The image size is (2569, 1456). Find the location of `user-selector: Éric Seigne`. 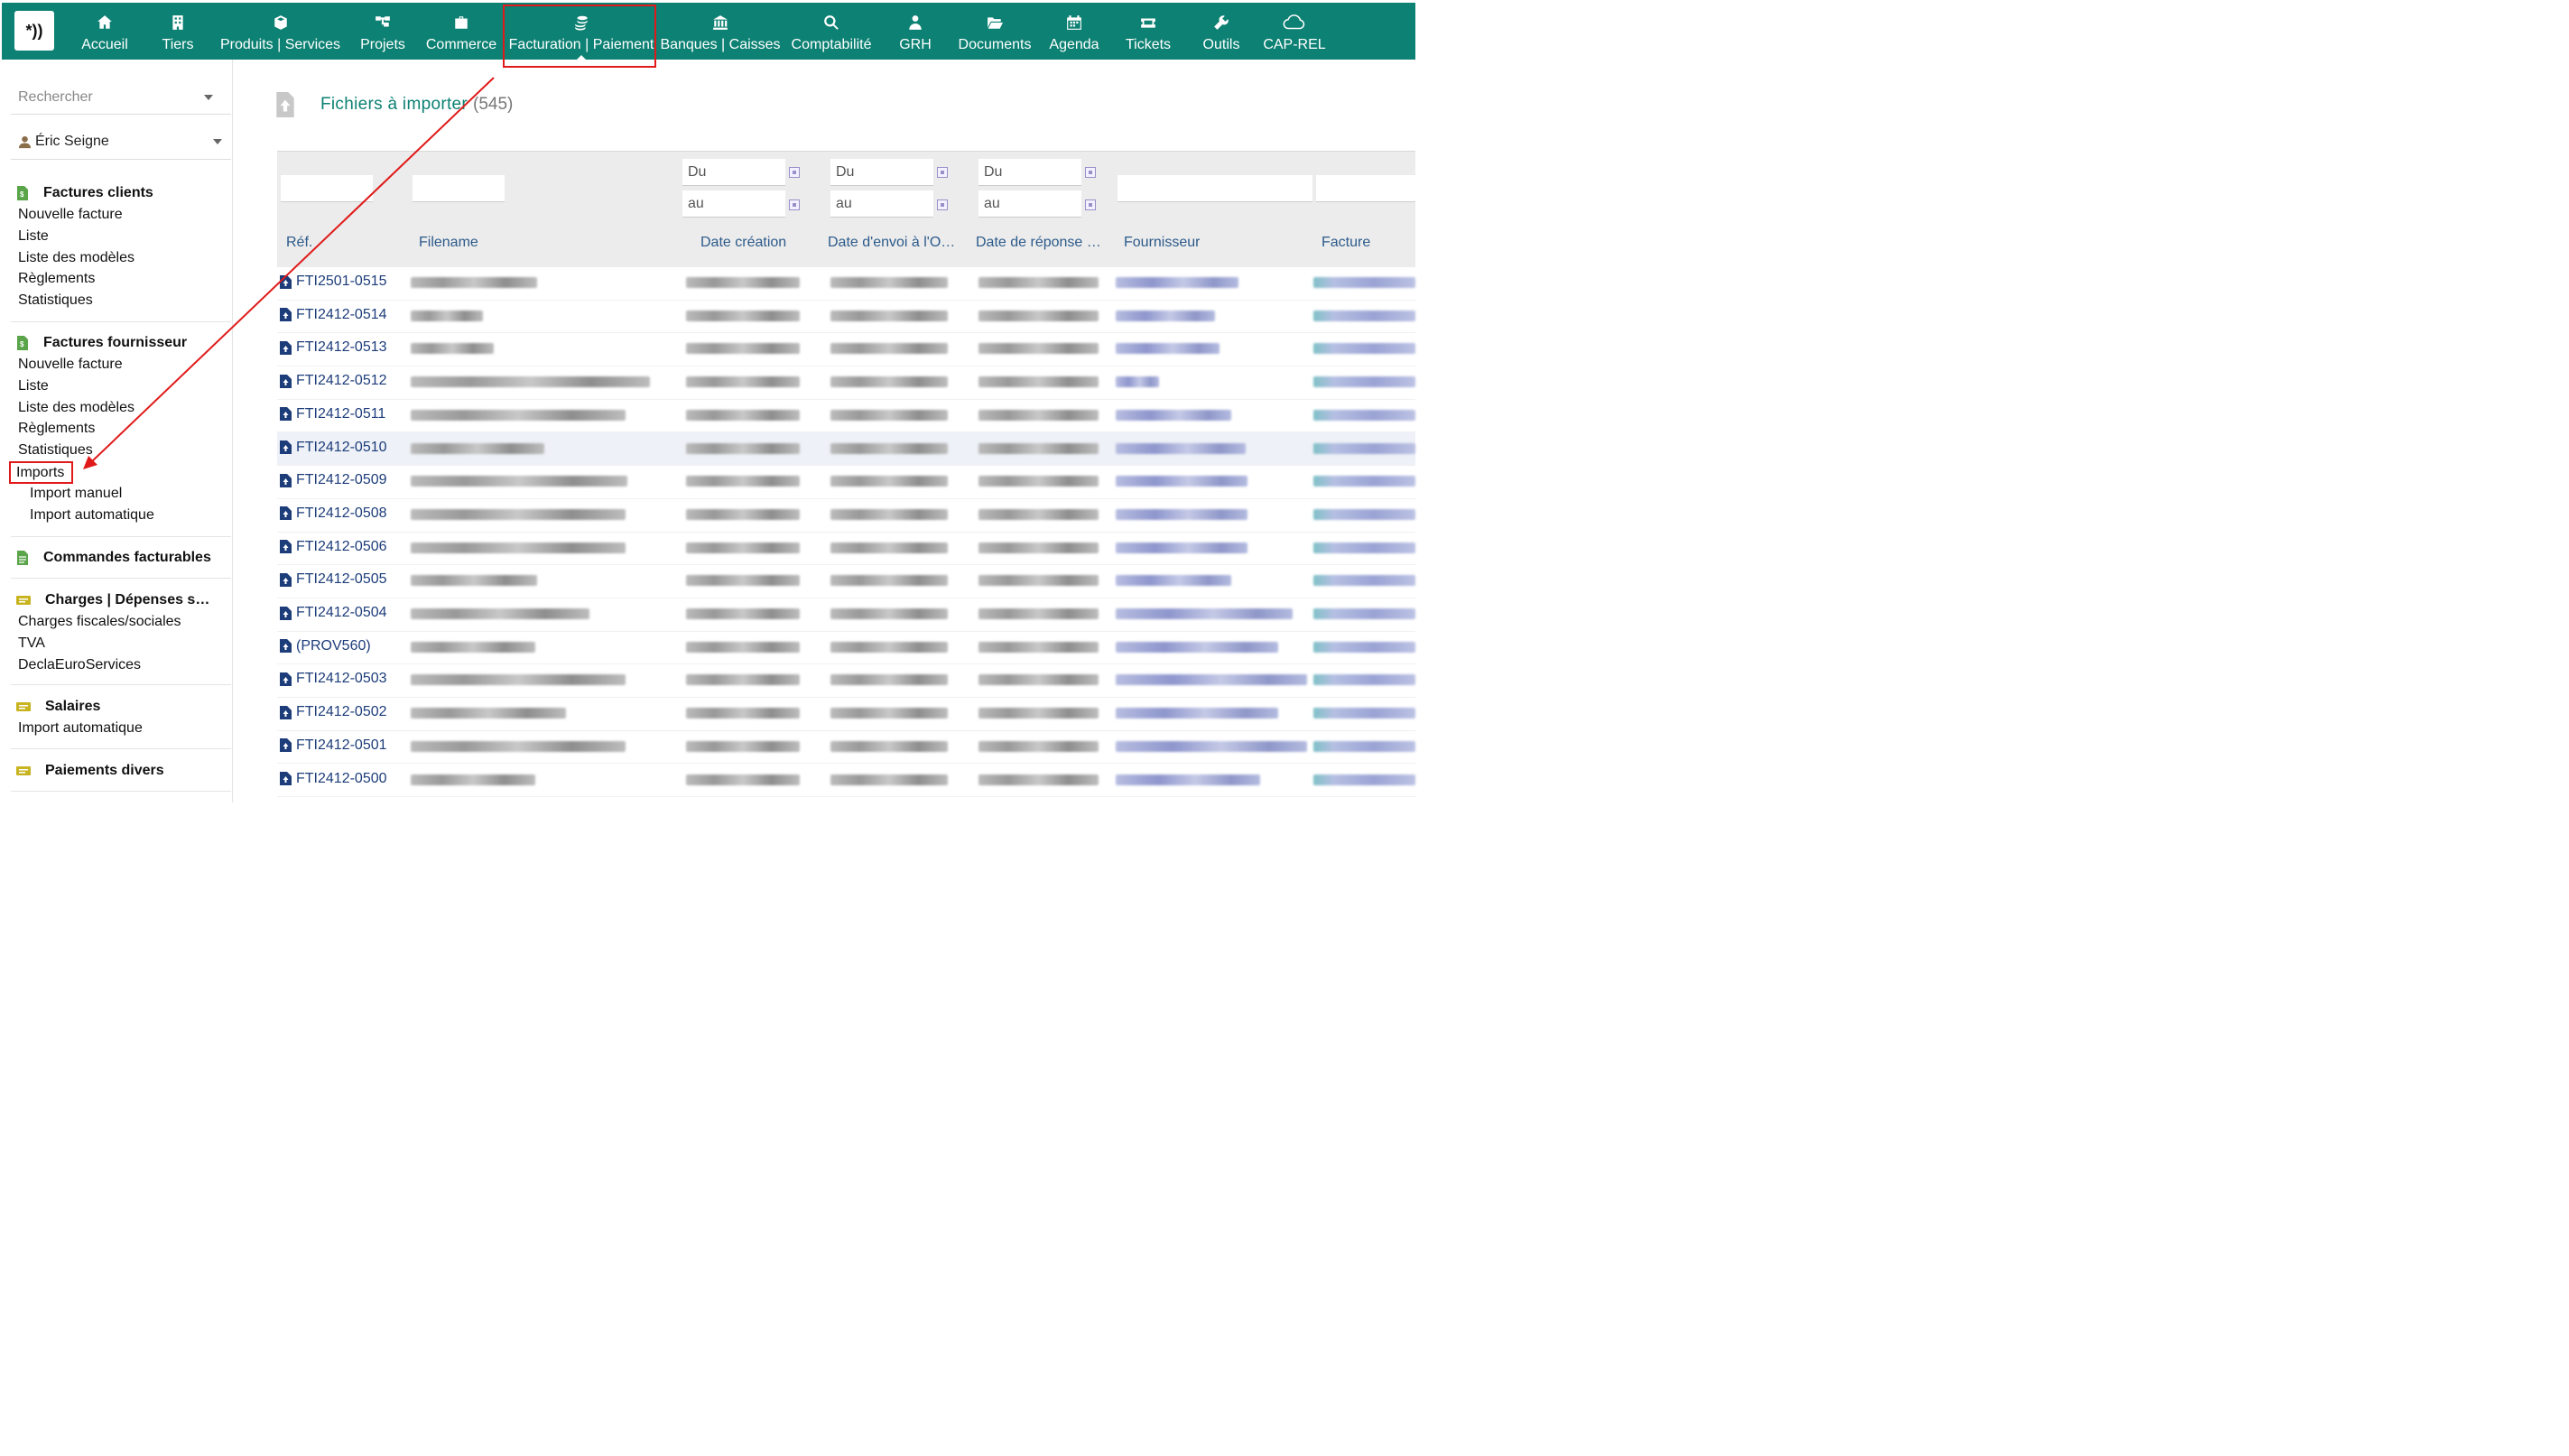

user-selector: Éric Seigne is located at coordinates (121, 143).